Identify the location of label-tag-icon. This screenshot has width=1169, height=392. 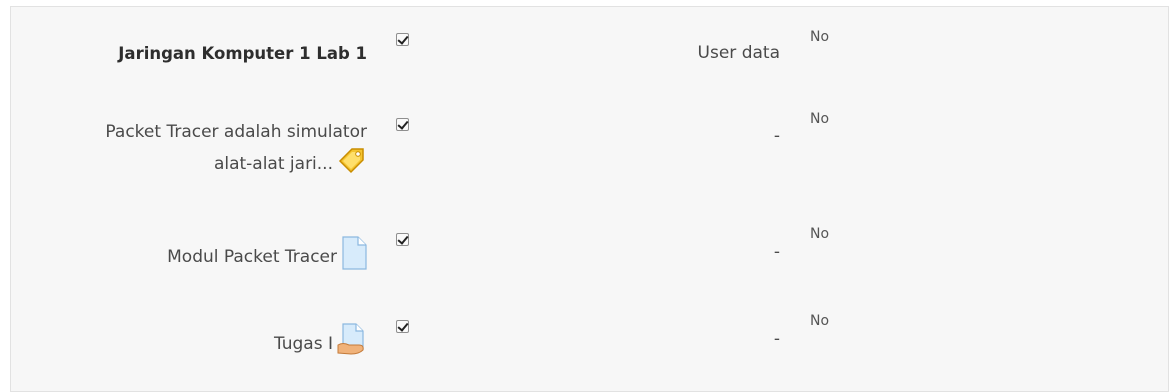
(352, 164).